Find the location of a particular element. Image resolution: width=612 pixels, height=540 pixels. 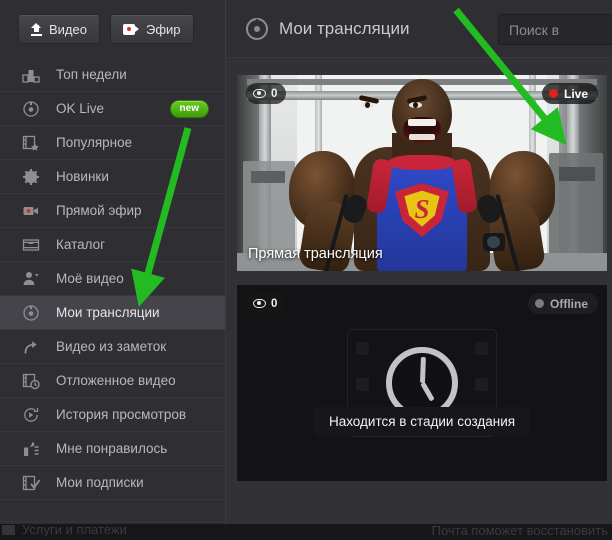

status-badge-offline: Offline is located at coordinates (563, 303).